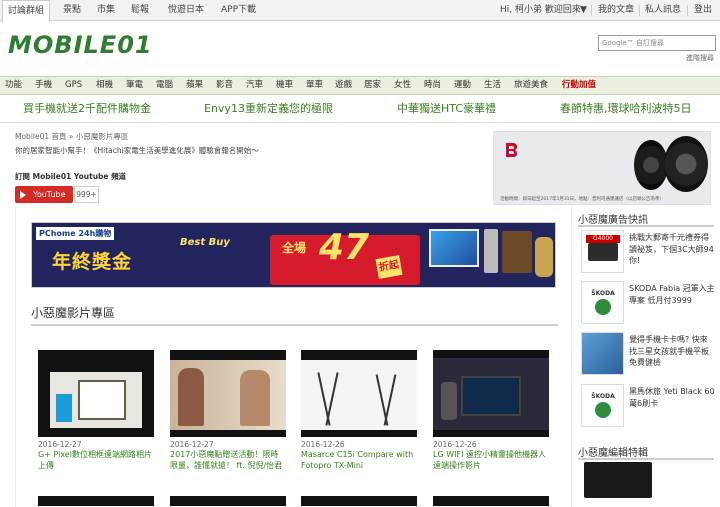 The image size is (720, 507). What do you see at coordinates (86, 194) in the screenshot?
I see `subscriber-count: 999+` at bounding box center [86, 194].